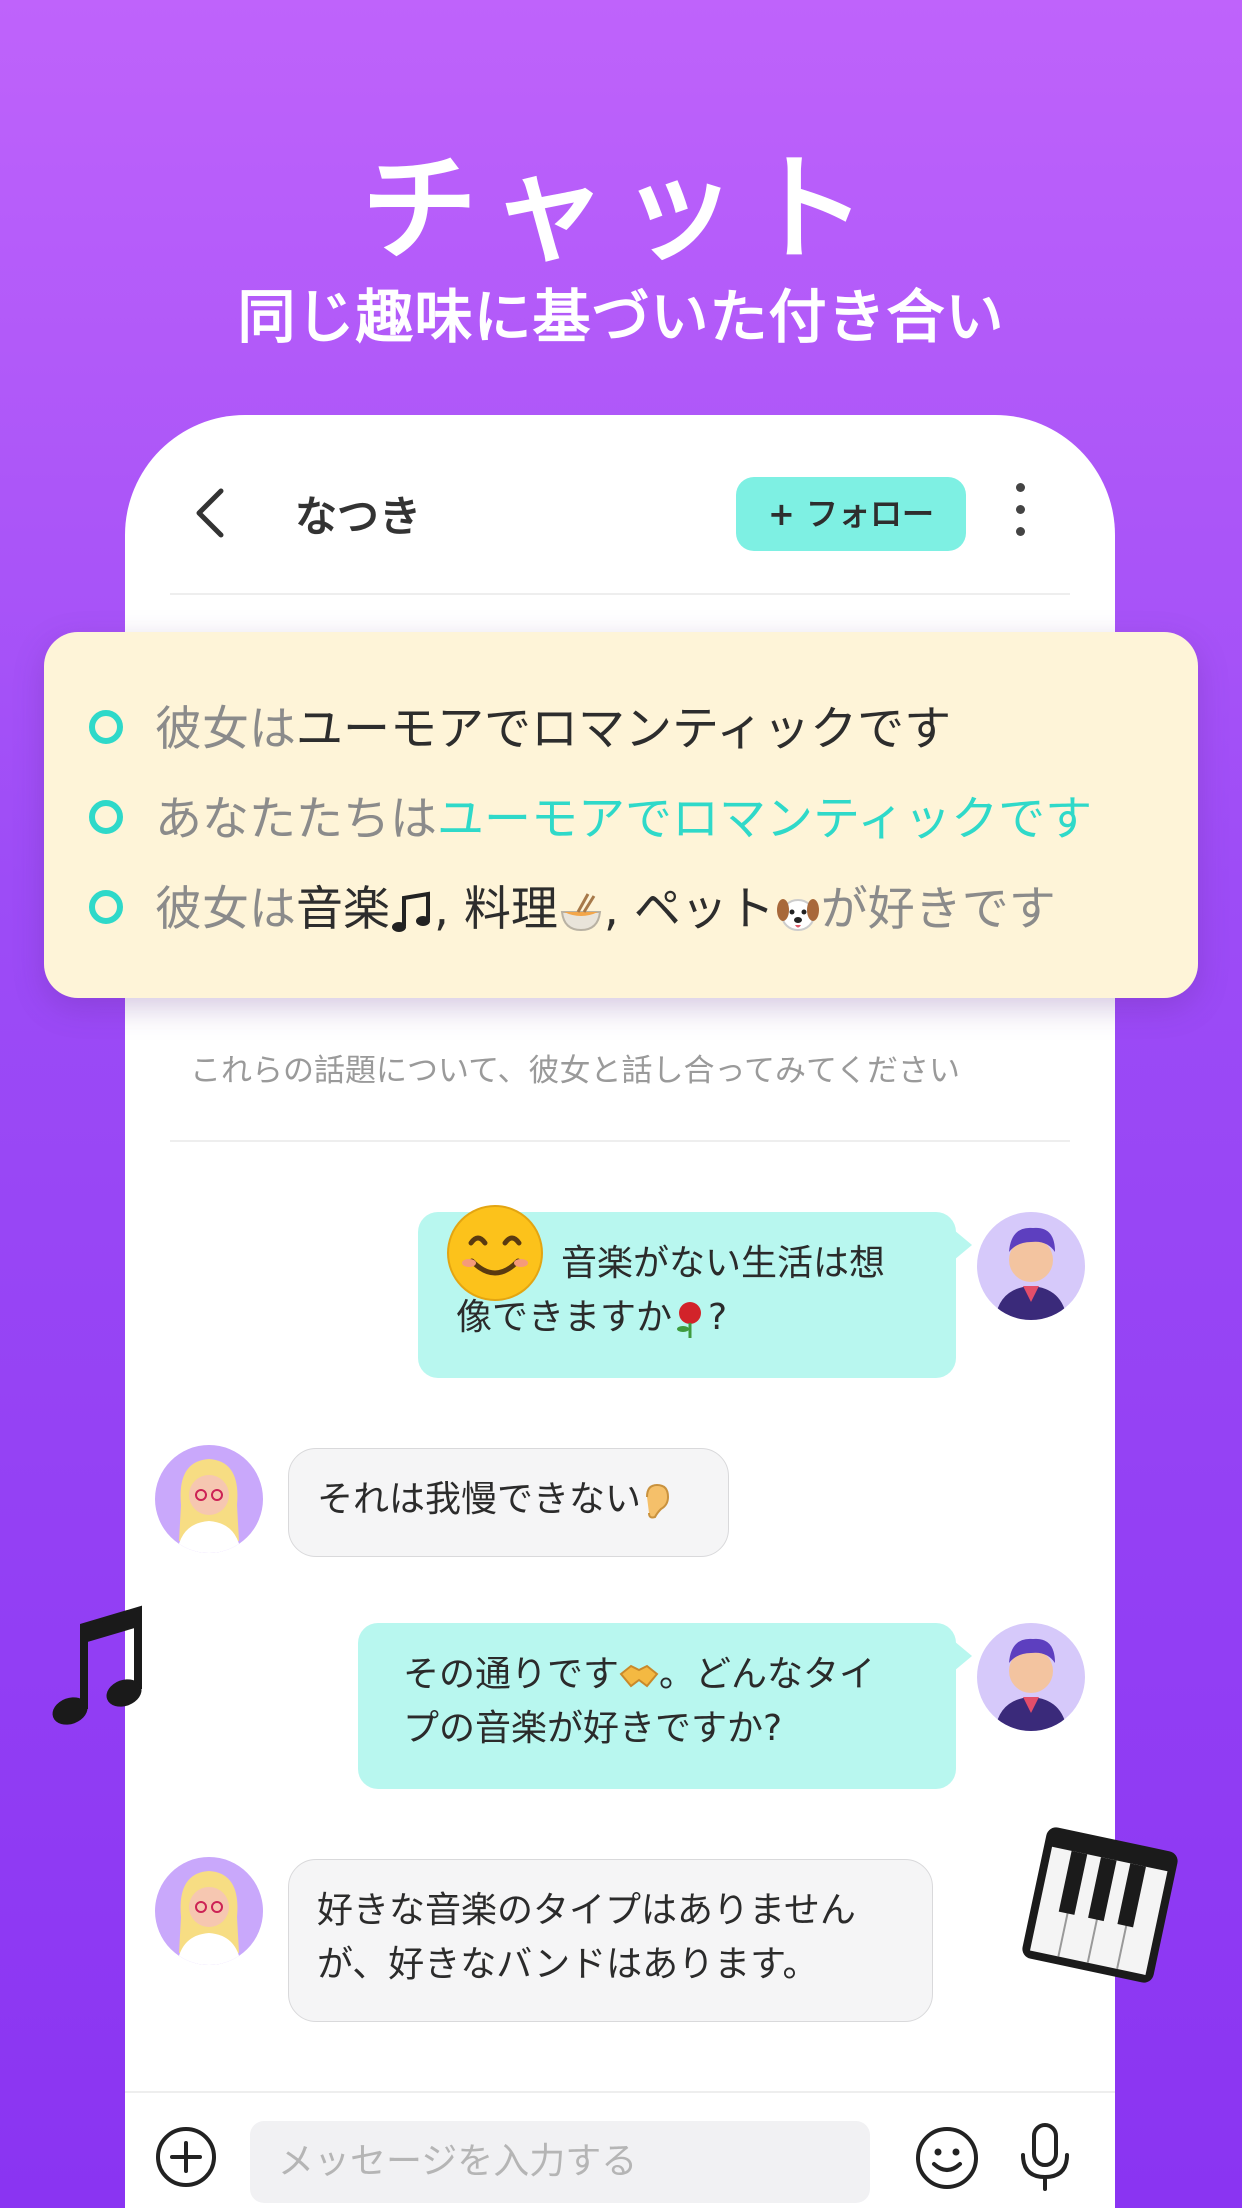  I want to click on ramen-icon, so click(581, 911).